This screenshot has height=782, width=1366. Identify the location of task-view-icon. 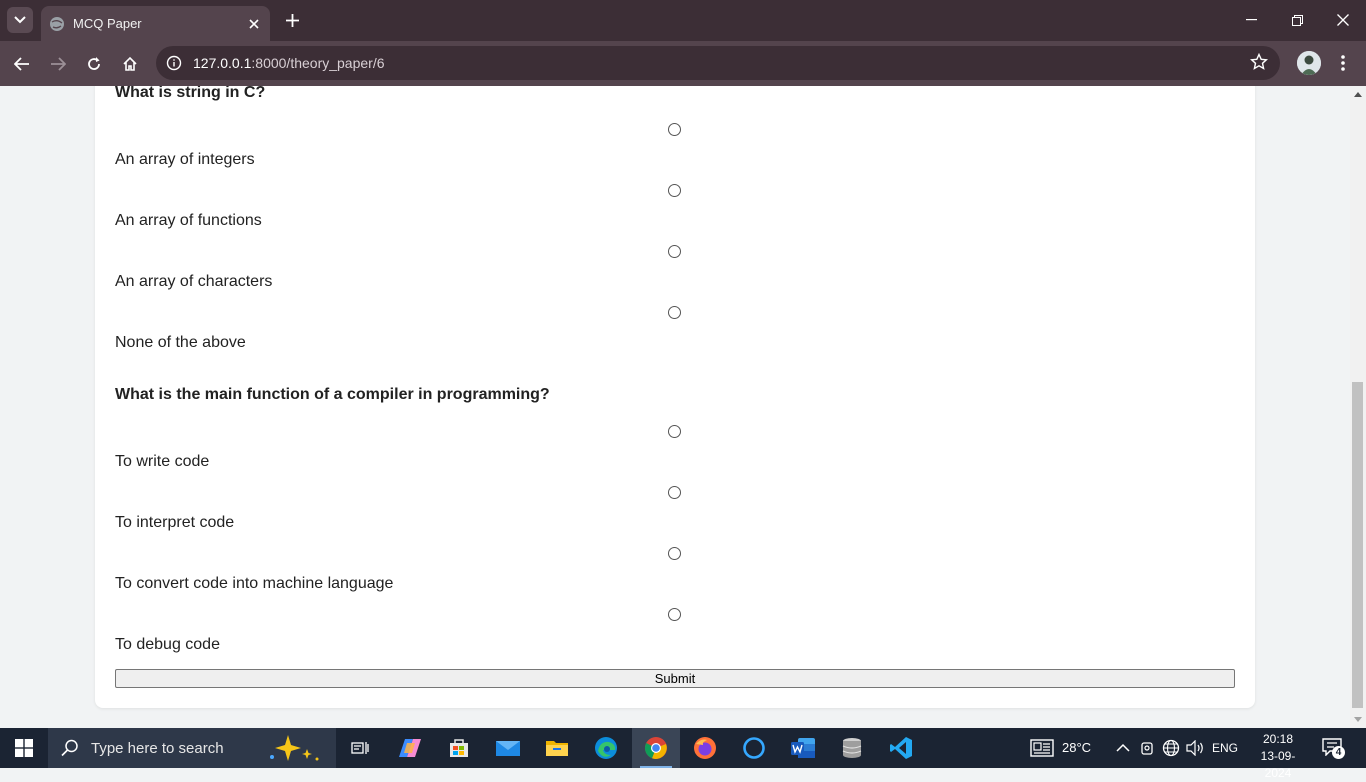
(360, 748).